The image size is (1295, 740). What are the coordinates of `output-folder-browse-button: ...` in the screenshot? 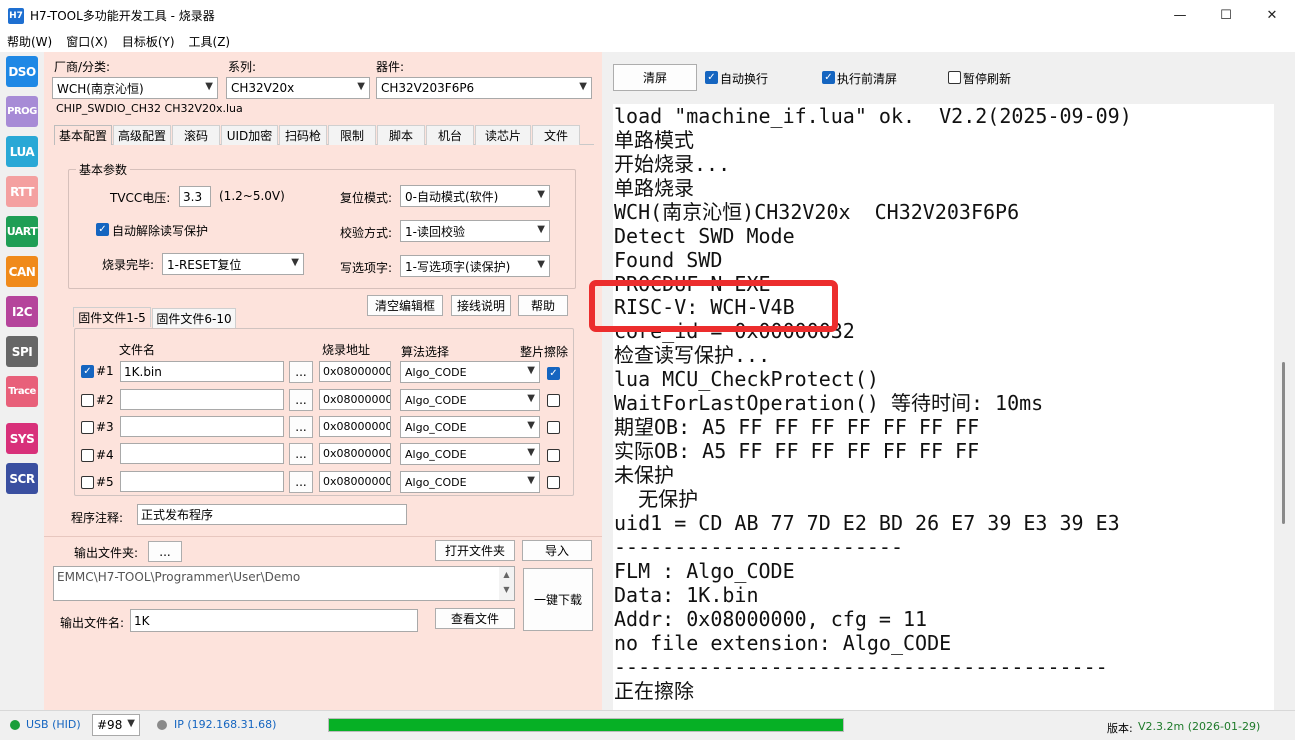 It's located at (165, 551).